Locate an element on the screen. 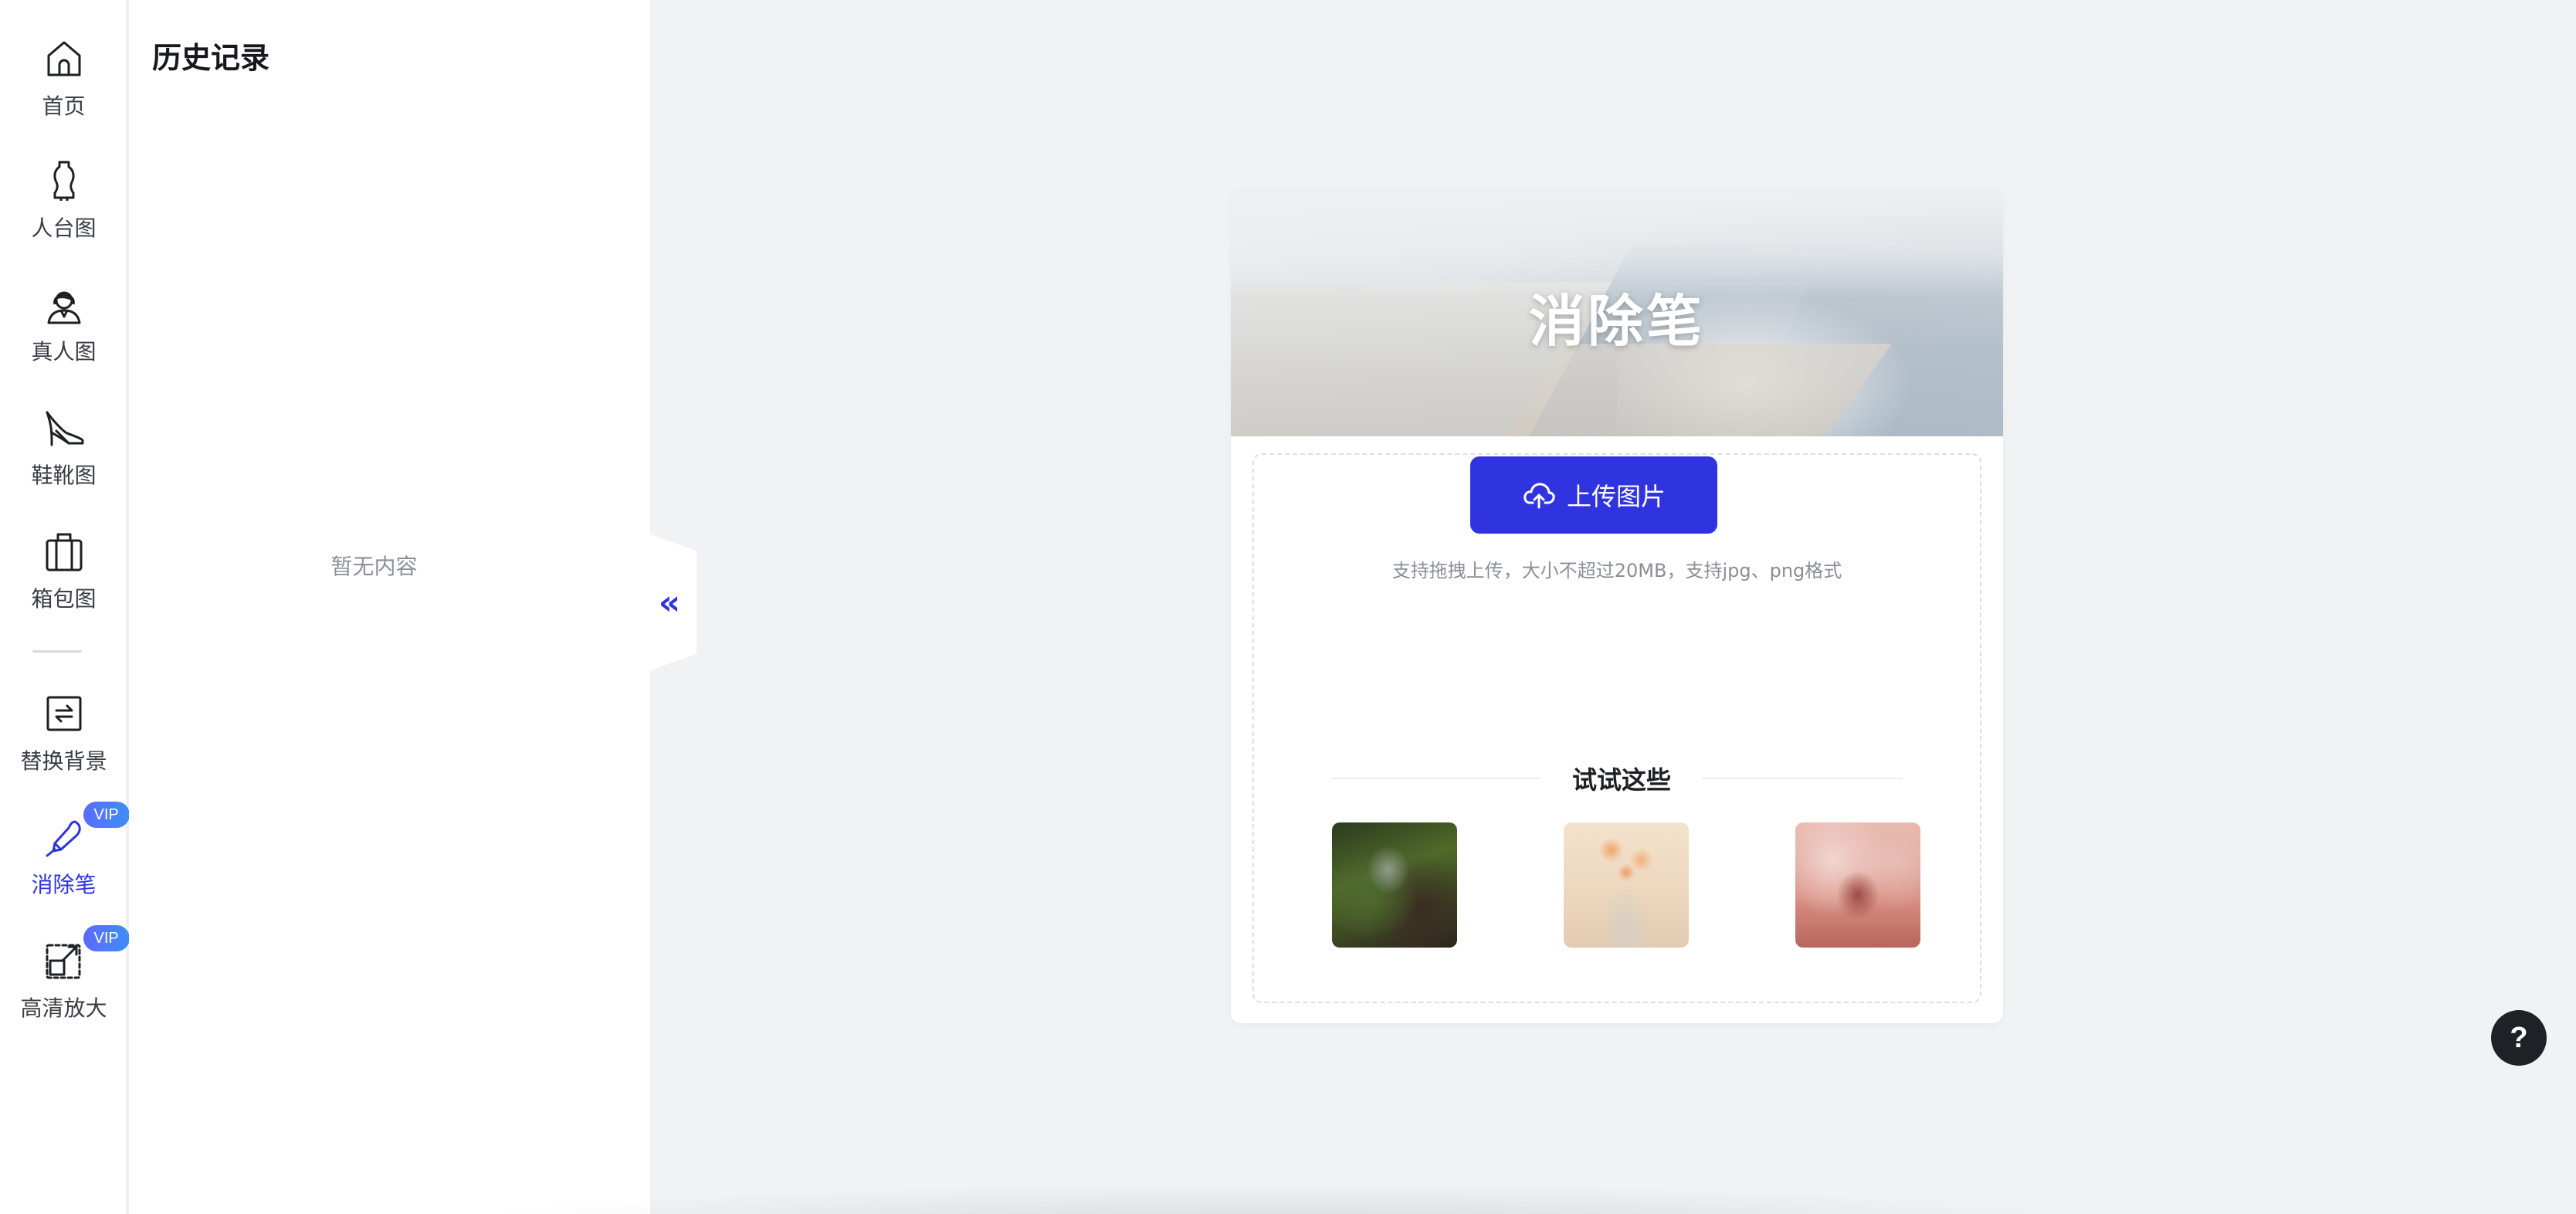 The width and height of the screenshot is (2576, 1214). upscale-icon: VIP is located at coordinates (85, 954).